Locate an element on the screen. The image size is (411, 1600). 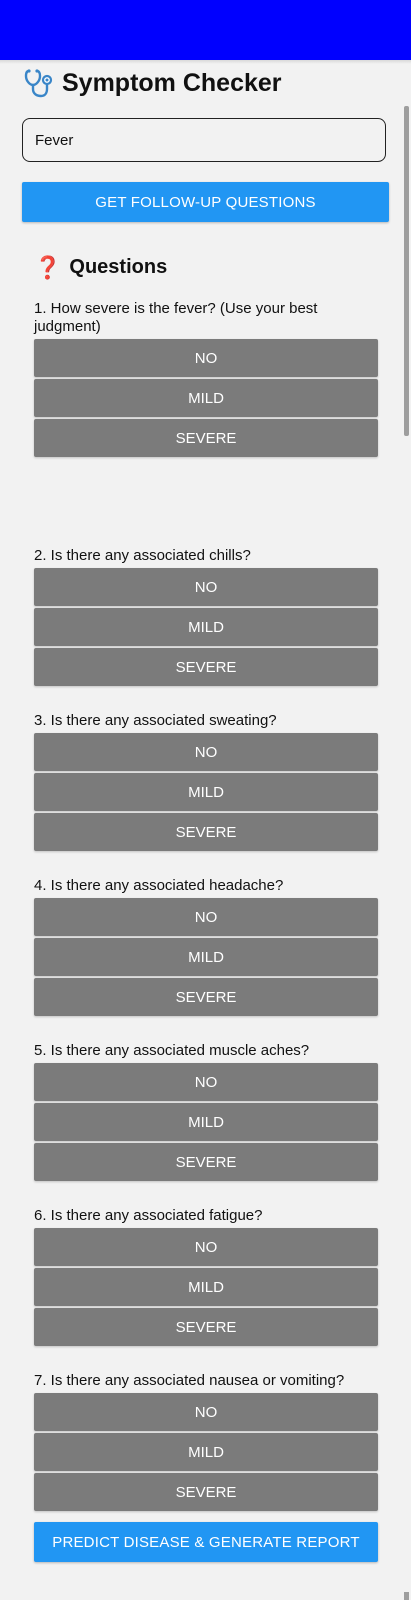
questions-header: ❓ Questions is located at coordinates (100, 267).